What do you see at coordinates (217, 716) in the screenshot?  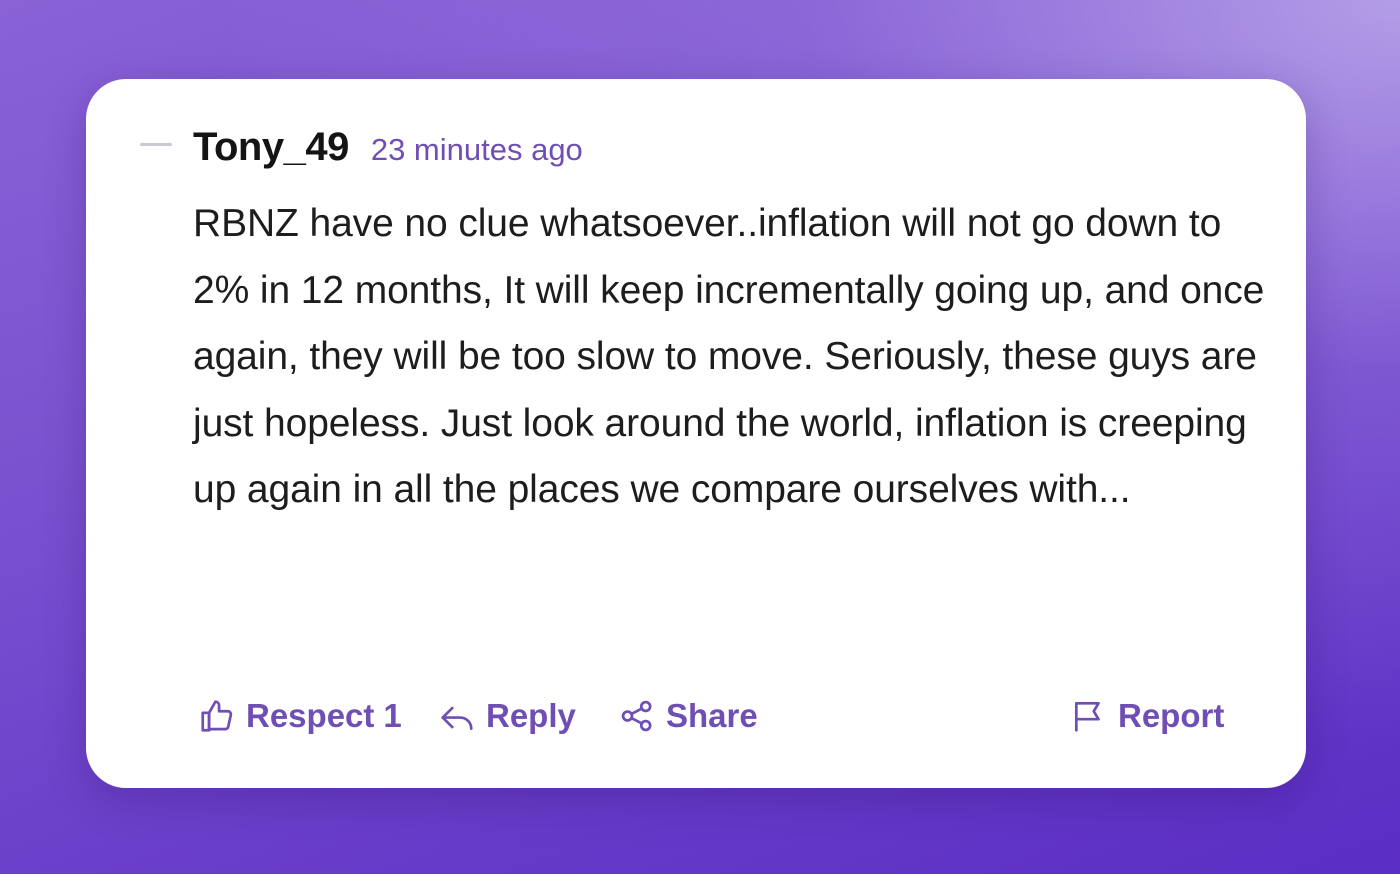 I see `thumbs-up-icon` at bounding box center [217, 716].